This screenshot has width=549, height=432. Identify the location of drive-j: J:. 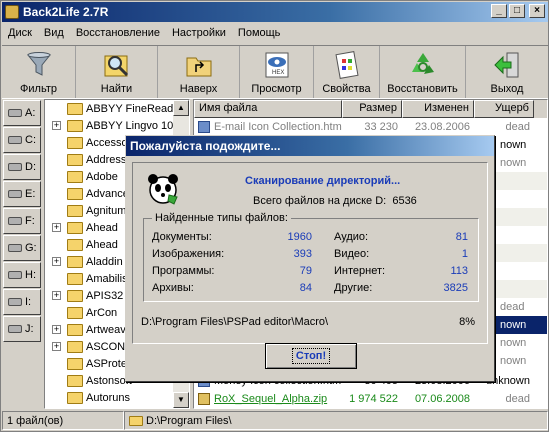
(22, 329).